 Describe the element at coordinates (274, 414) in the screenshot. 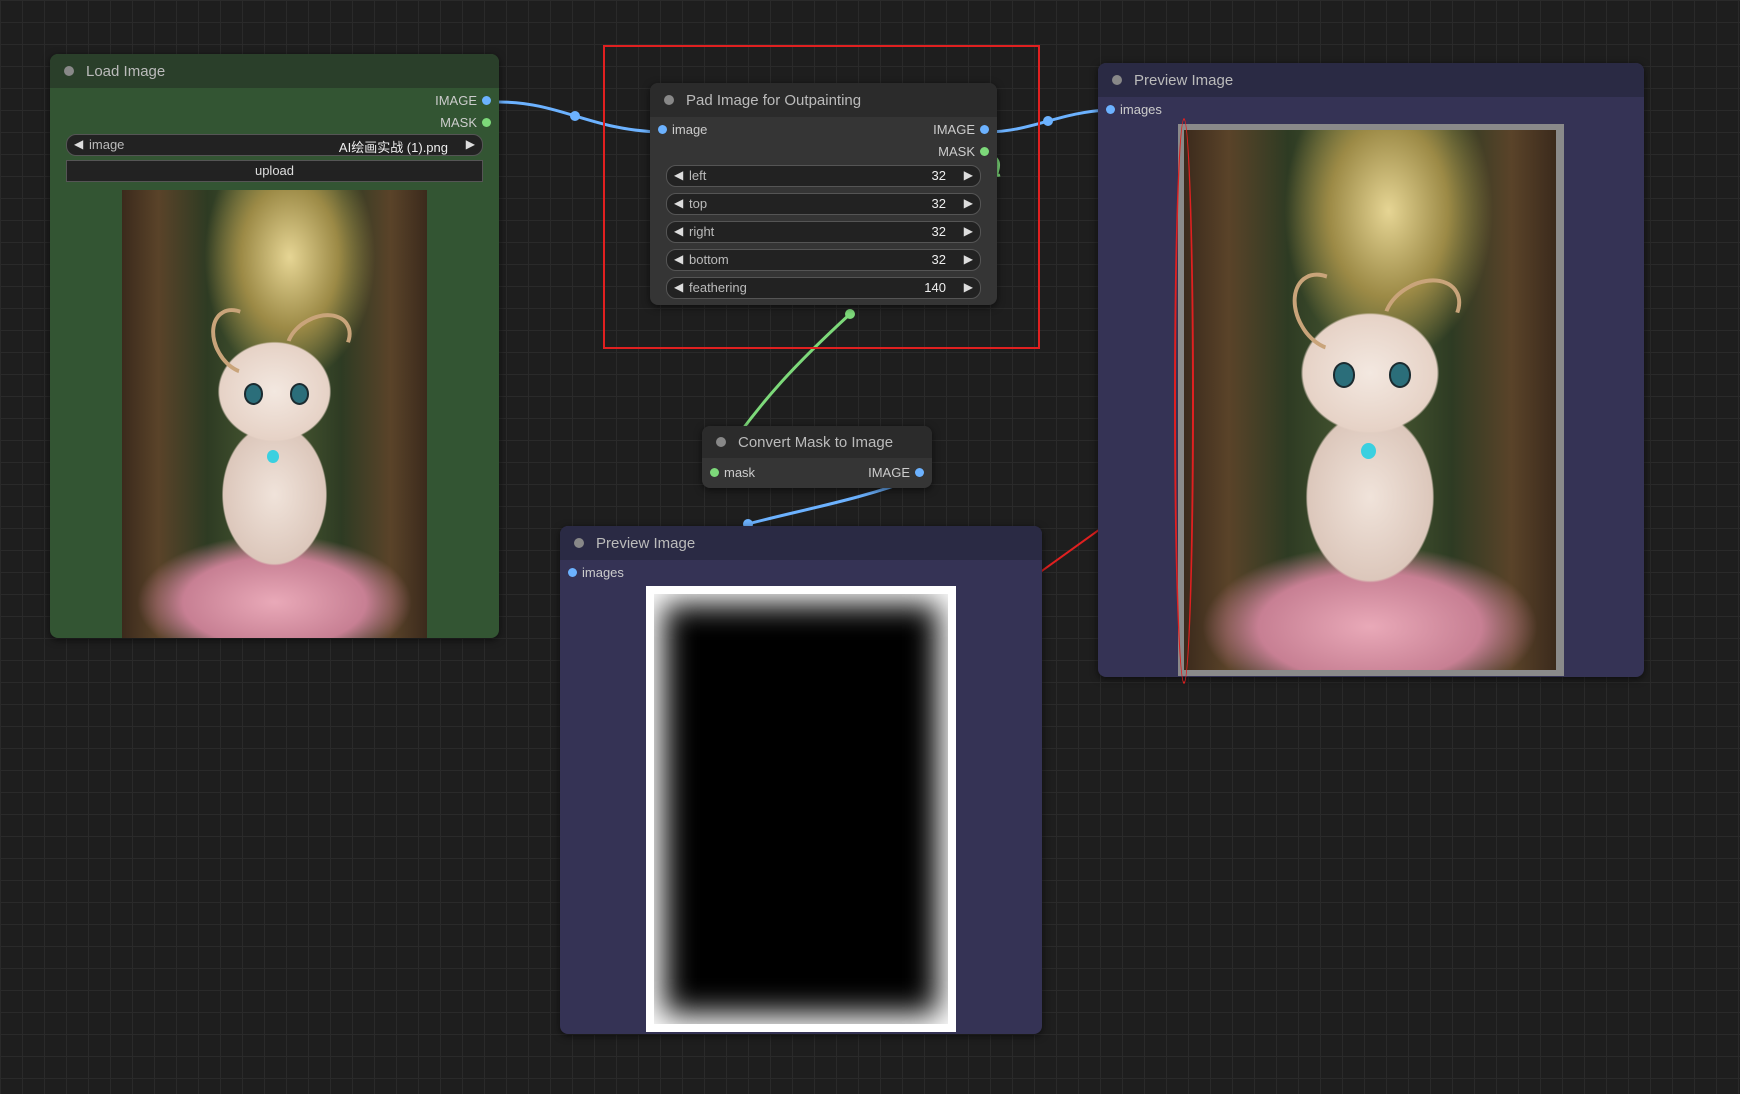

I see `loaded-image-preview` at that location.